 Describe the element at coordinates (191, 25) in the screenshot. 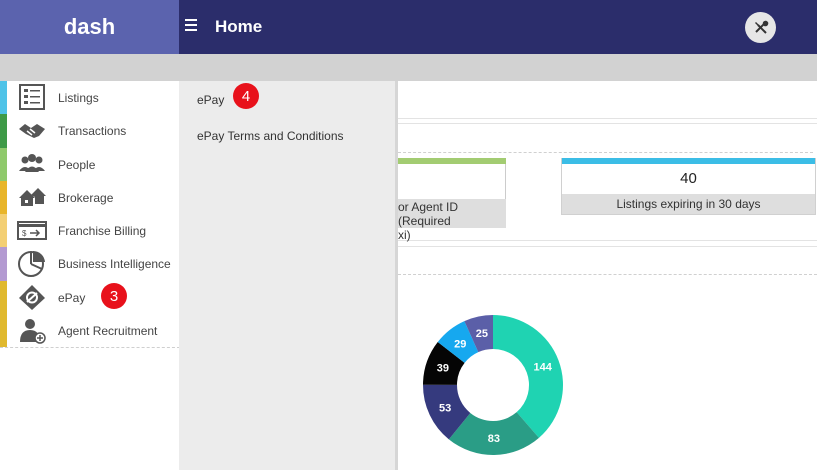

I see `hamburger-menu-icon` at that location.